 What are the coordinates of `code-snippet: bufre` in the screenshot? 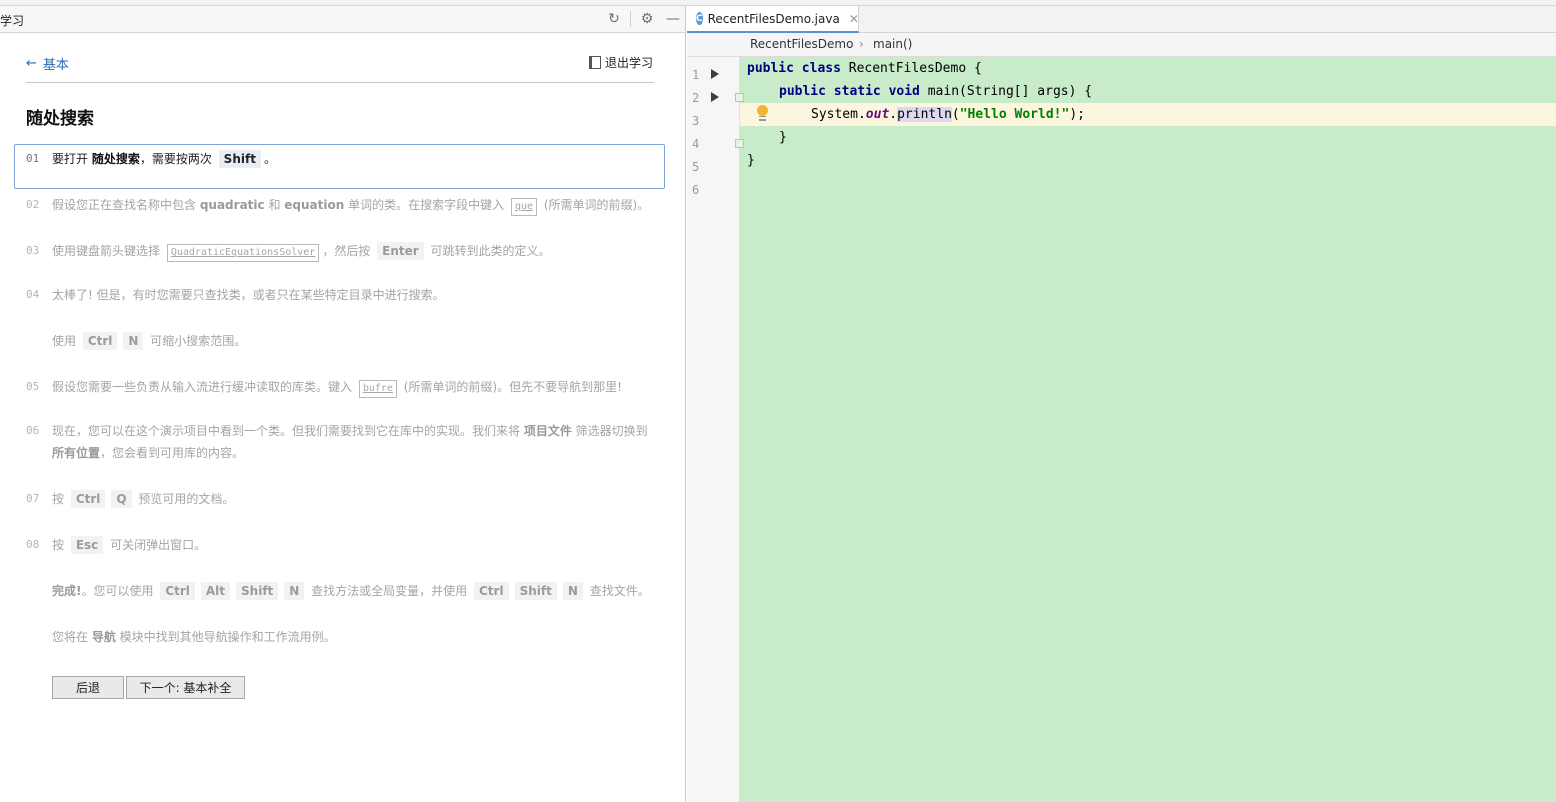 It's located at (377, 389).